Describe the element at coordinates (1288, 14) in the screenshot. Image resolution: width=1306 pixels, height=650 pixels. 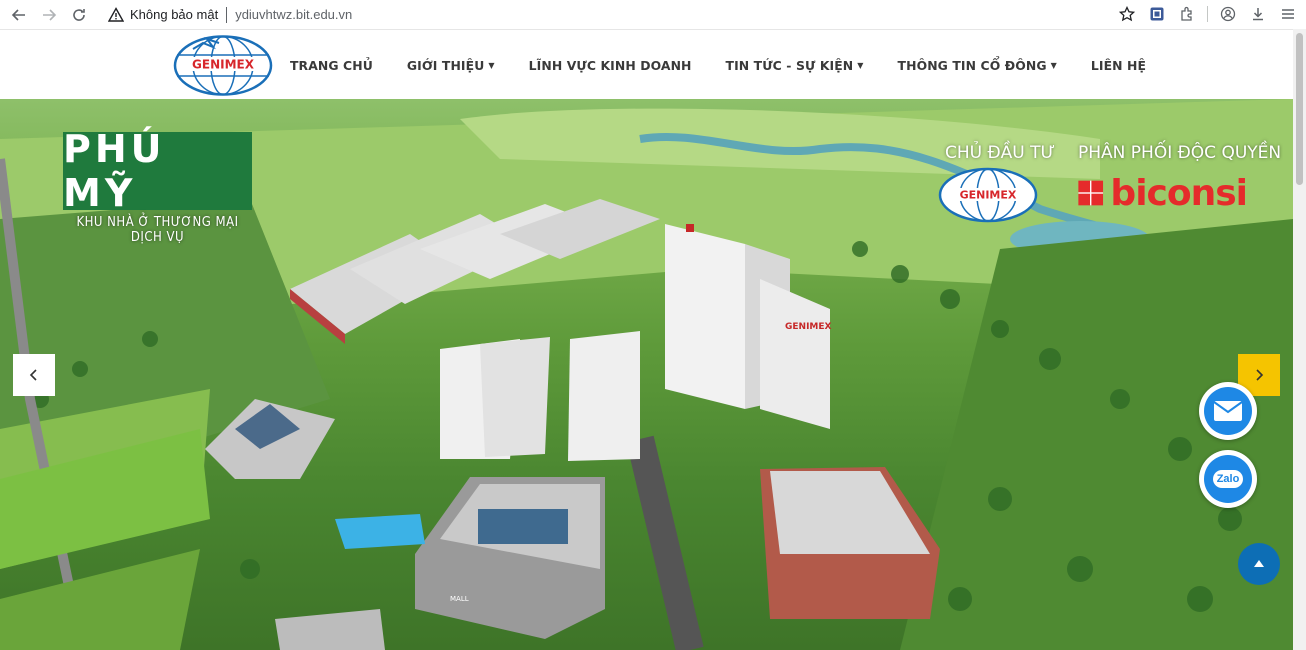
I see `menu-icon` at that location.